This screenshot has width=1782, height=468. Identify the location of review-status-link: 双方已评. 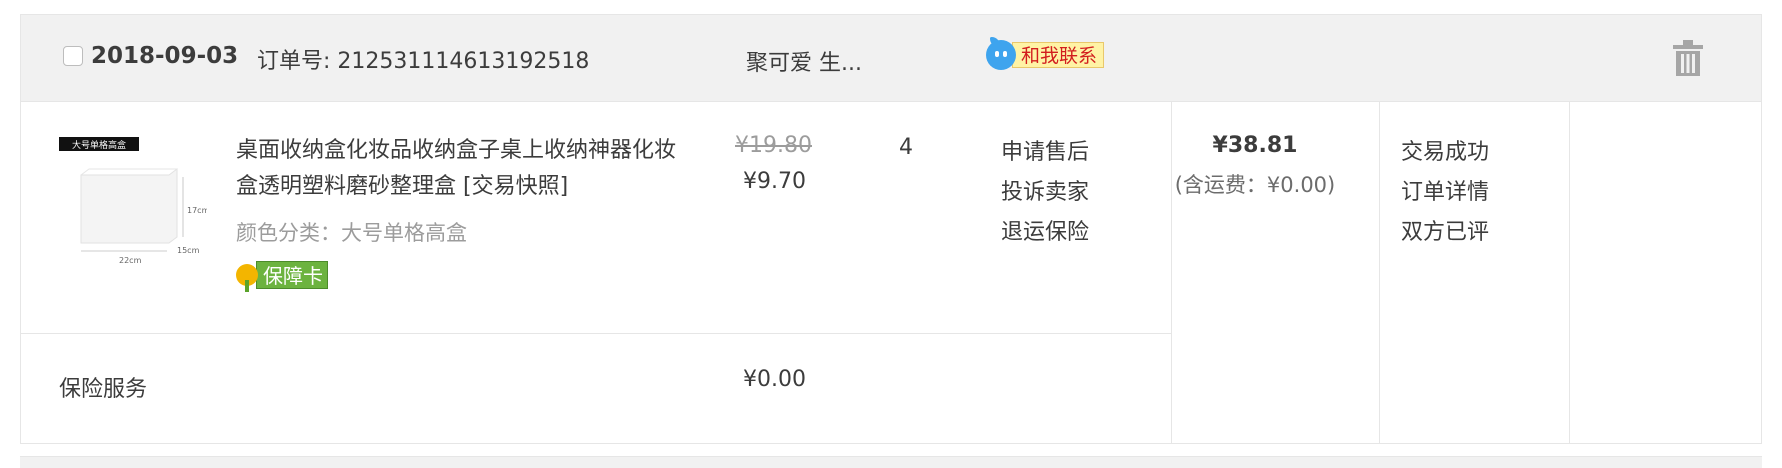
(1445, 233).